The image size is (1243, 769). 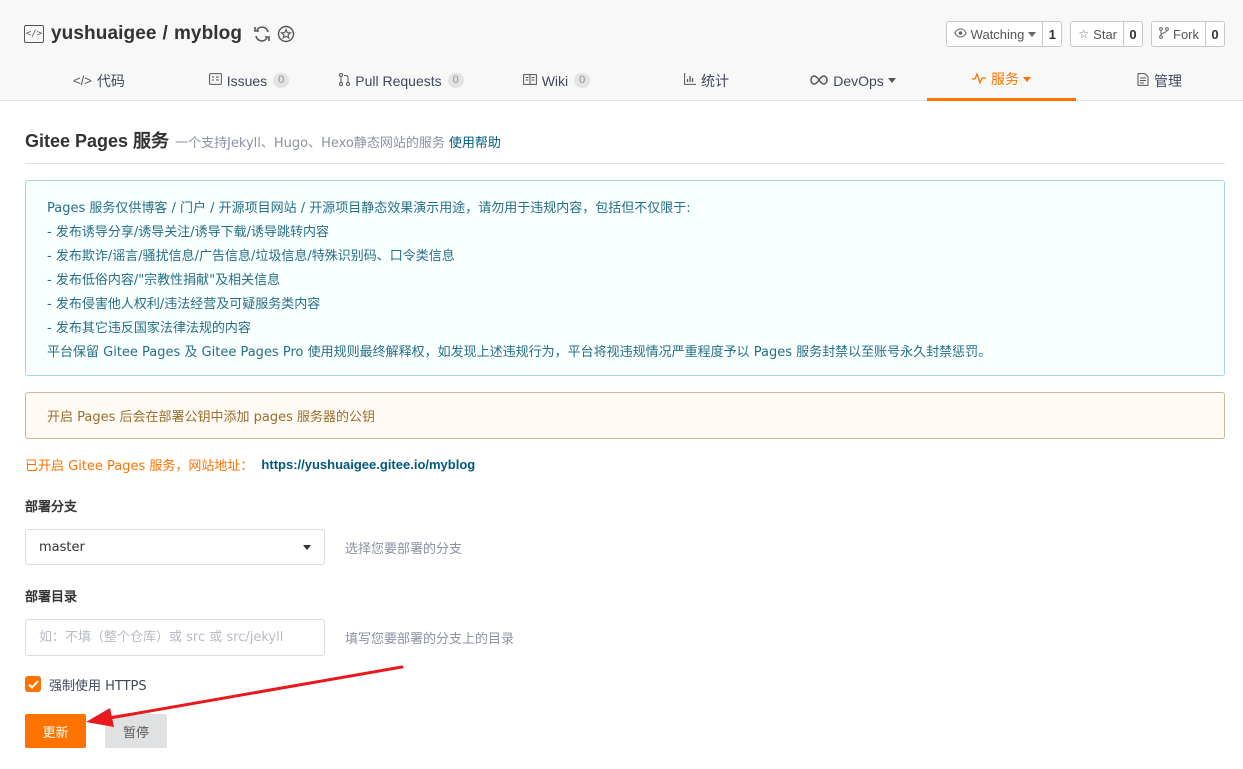 I want to click on tab-label: Issues, so click(x=247, y=80).